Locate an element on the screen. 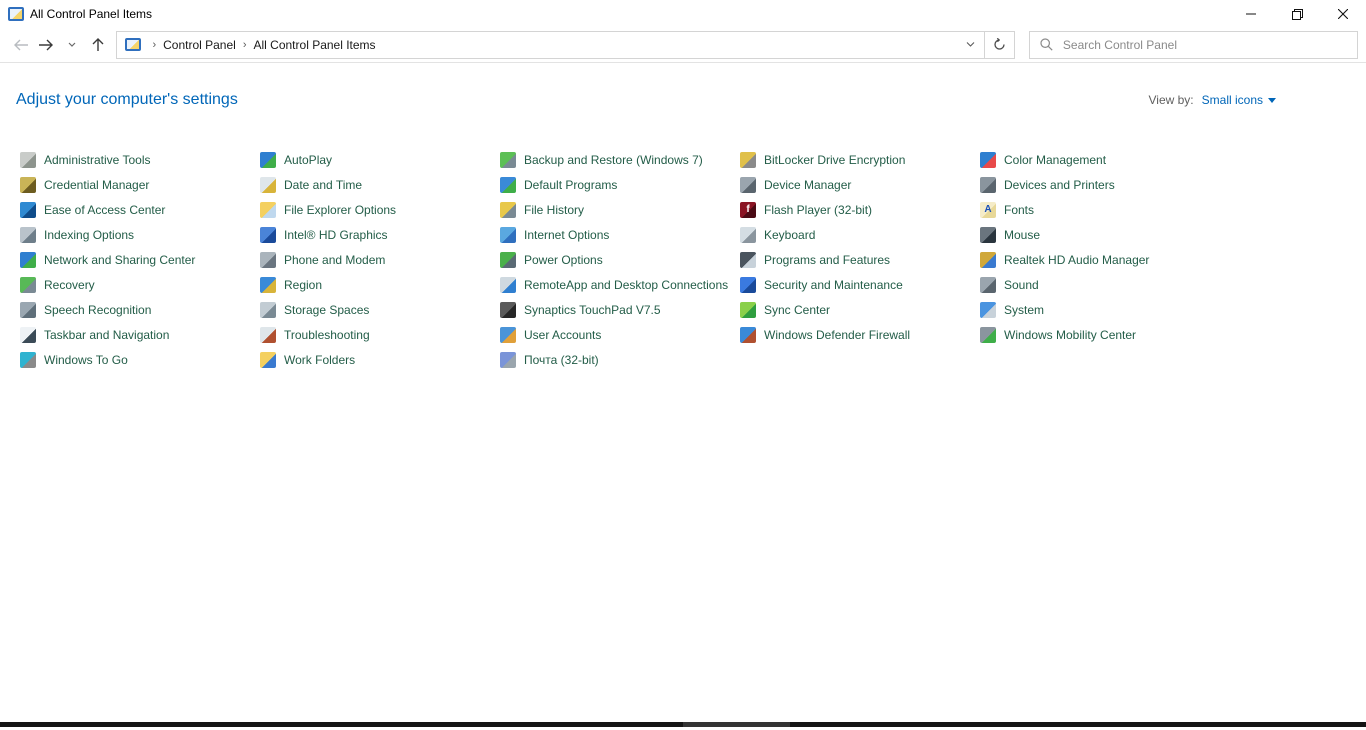  recent-locations-button is located at coordinates (72, 45).